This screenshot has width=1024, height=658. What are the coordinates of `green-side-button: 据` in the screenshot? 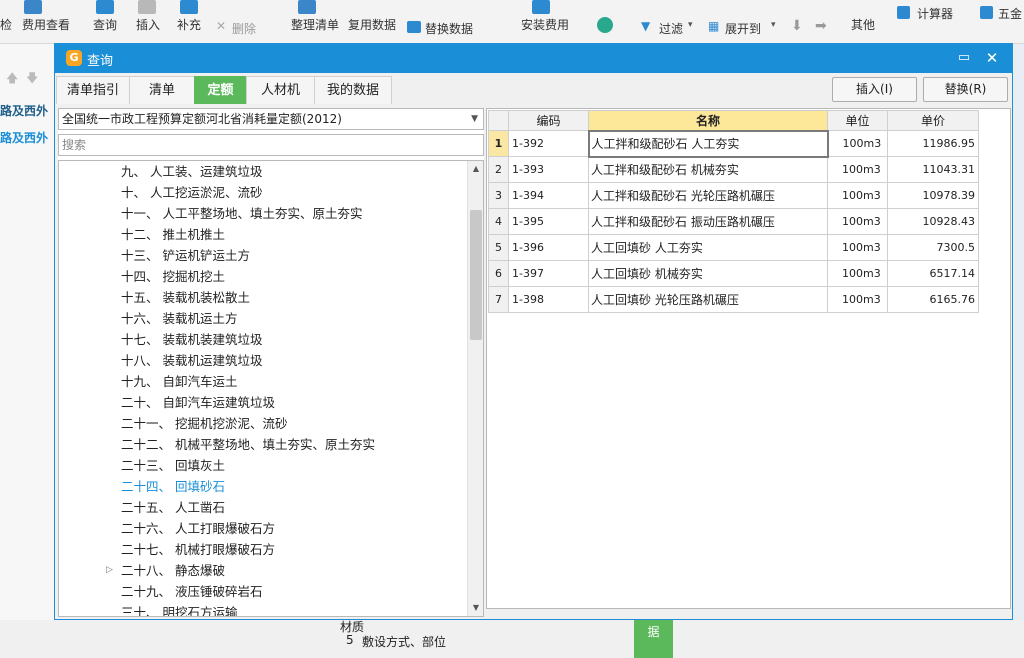 It's located at (653, 639).